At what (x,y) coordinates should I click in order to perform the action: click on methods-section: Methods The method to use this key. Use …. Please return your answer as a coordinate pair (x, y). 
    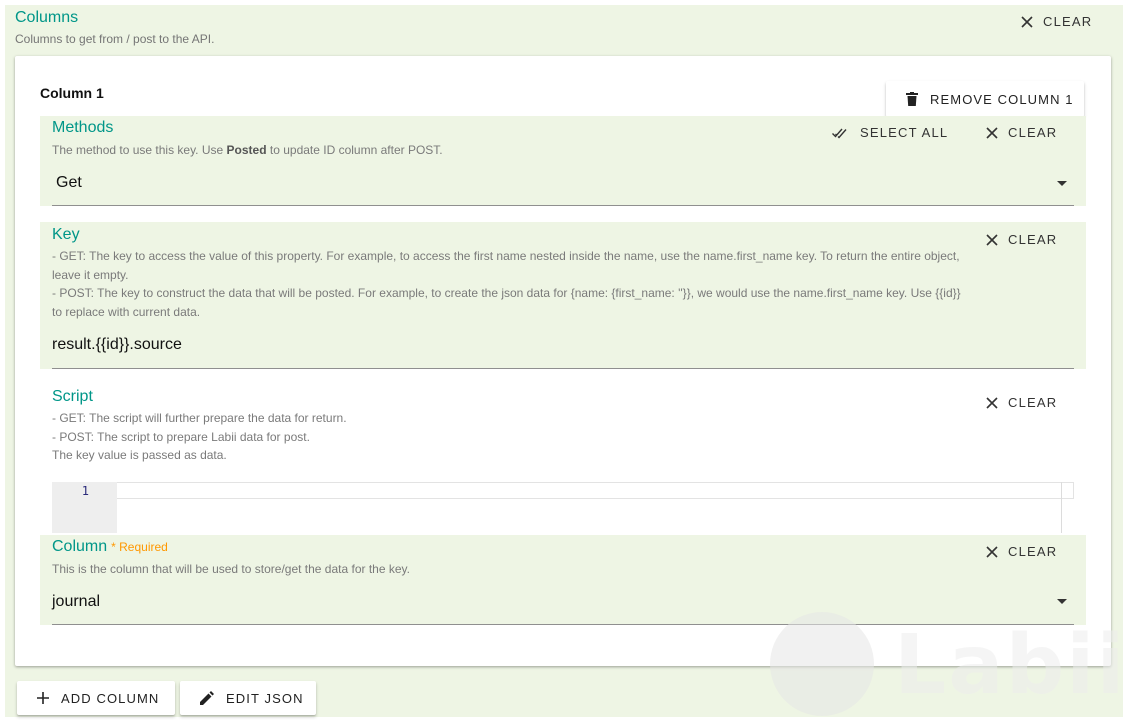
    Looking at the image, I should click on (563, 161).